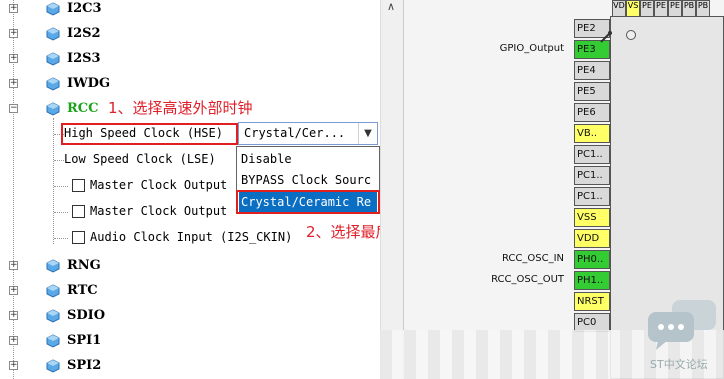  Describe the element at coordinates (78, 237) in the screenshot. I see `i2s-ckin-checkbox` at that location.